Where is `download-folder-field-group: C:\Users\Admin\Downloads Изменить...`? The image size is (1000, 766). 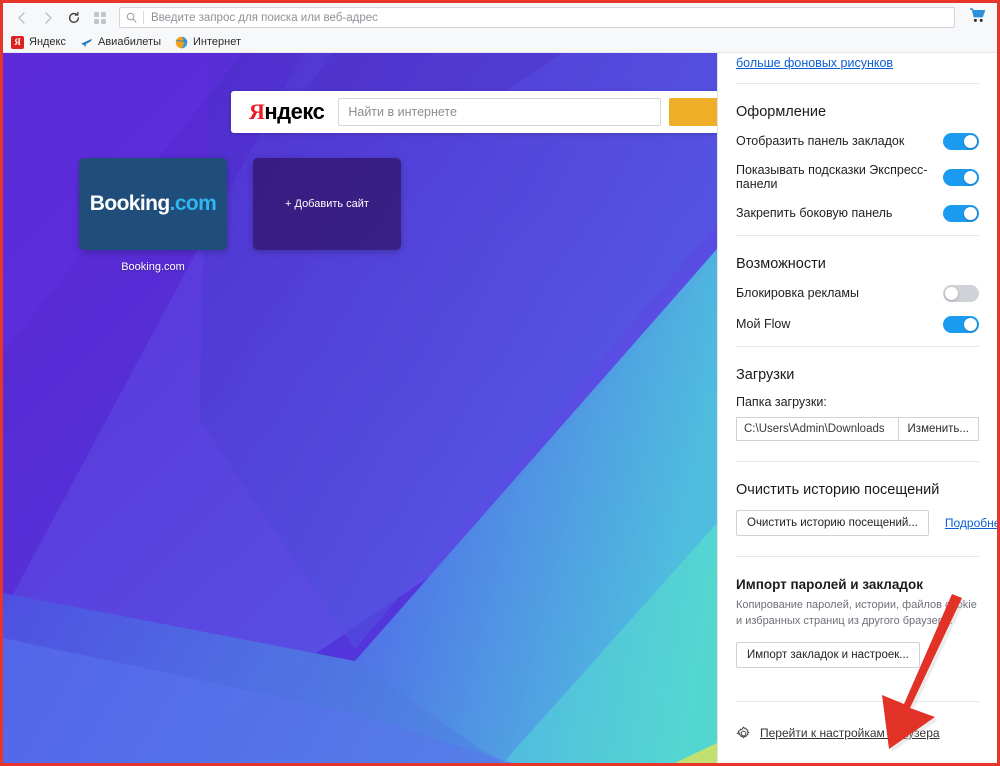
download-folder-field-group: C:\Users\Admin\Downloads Изменить... is located at coordinates (857, 429).